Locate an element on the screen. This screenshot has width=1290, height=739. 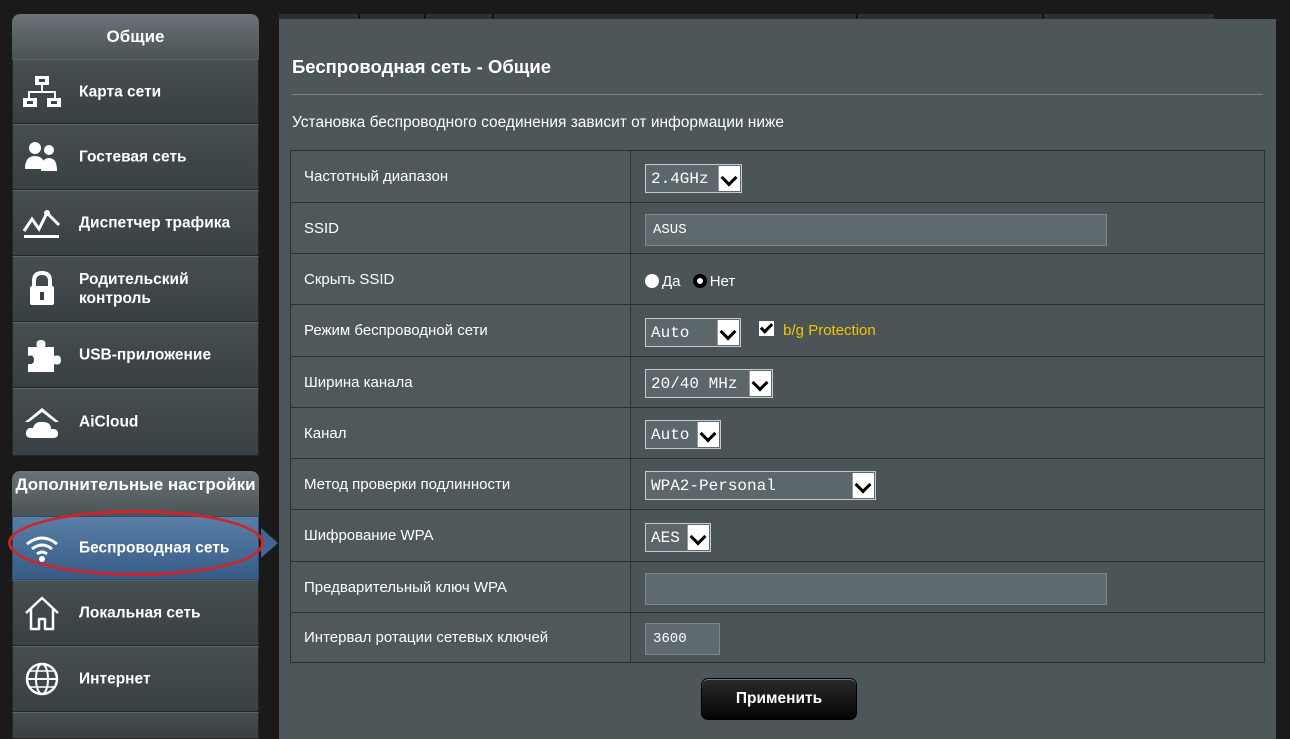
row-auth-method: Метод проверки подлинности WPA2-Personal is located at coordinates (777, 484).